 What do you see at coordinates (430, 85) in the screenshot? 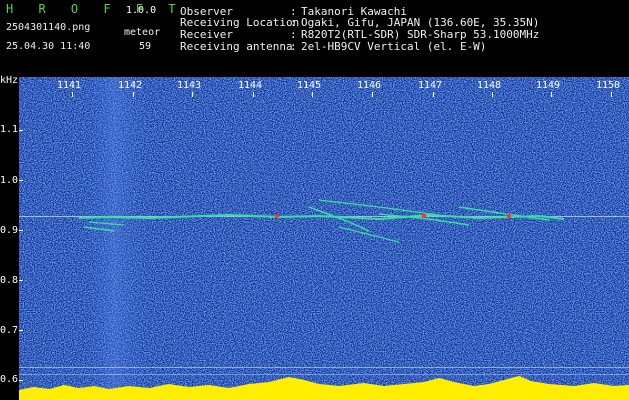
I see `x-tick-label-1147: 1147` at bounding box center [430, 85].